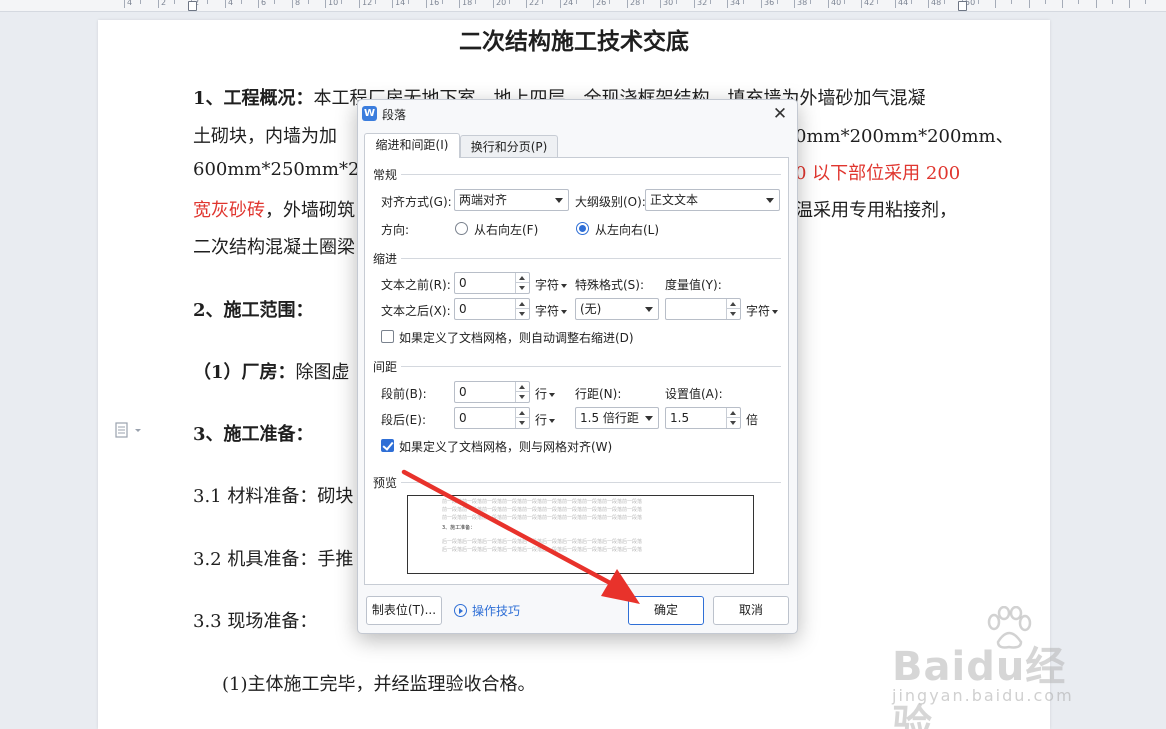 Image resolution: width=1166 pixels, height=729 pixels. Describe the element at coordinates (666, 610) in the screenshot. I see `ok-button: 确定` at that location.